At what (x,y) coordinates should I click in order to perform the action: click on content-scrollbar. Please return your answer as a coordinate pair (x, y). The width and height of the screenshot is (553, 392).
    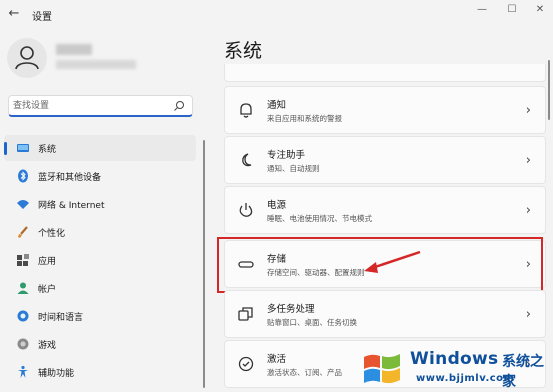
    Looking at the image, I should click on (549, 90).